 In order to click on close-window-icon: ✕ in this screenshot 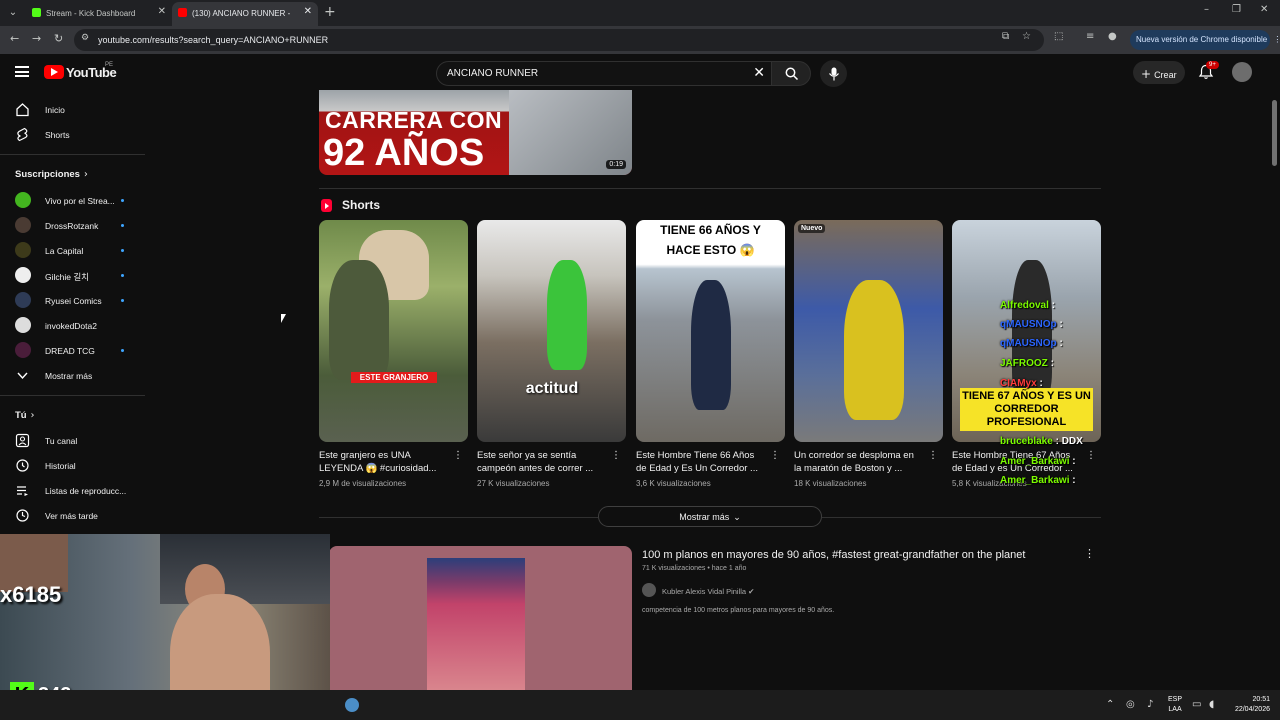, I will do `click(1264, 9)`.